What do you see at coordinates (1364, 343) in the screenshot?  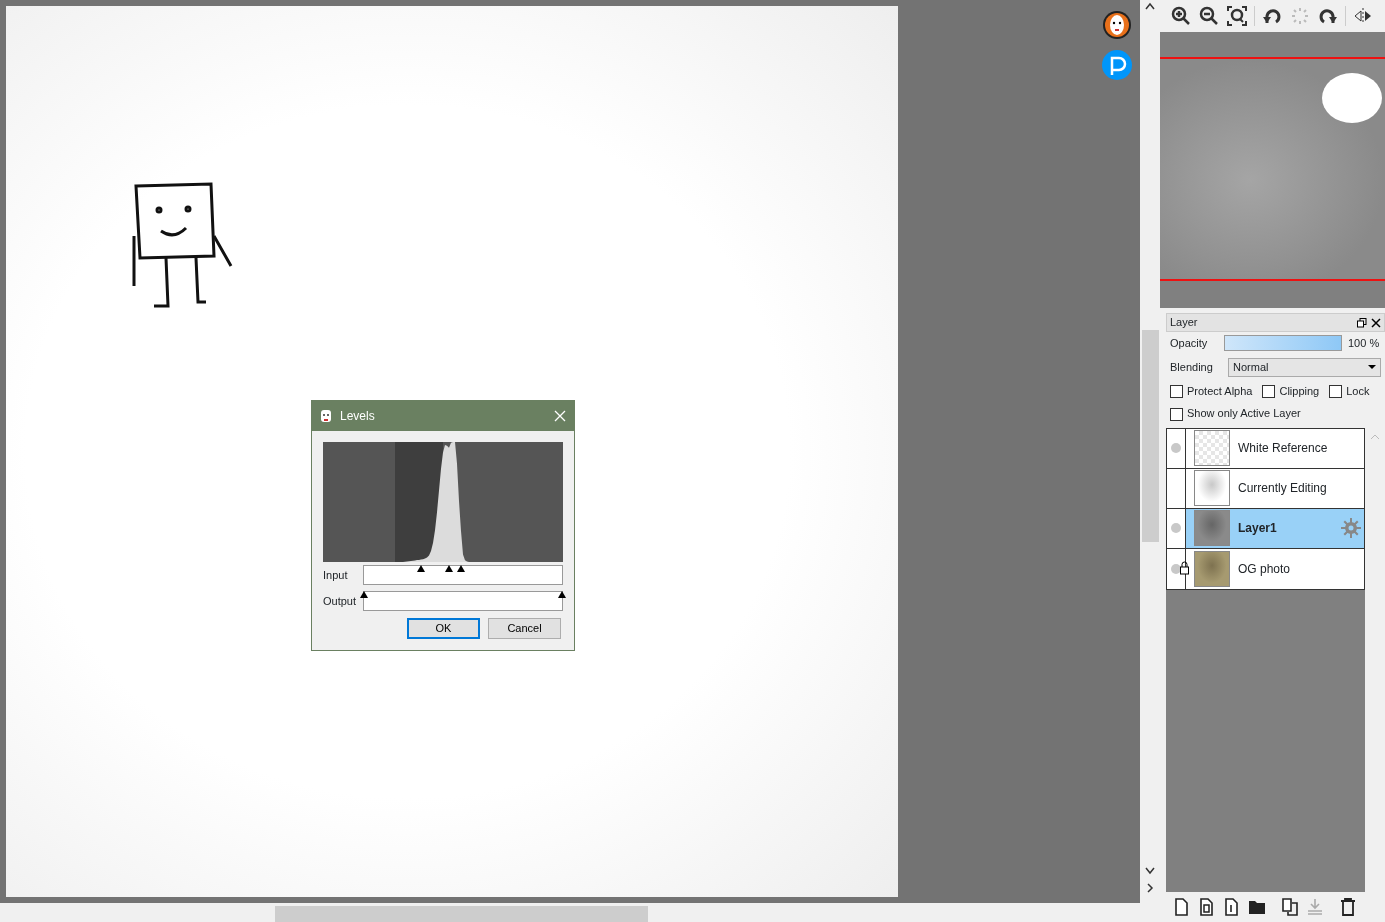 I see `opacity-value: 100 %` at bounding box center [1364, 343].